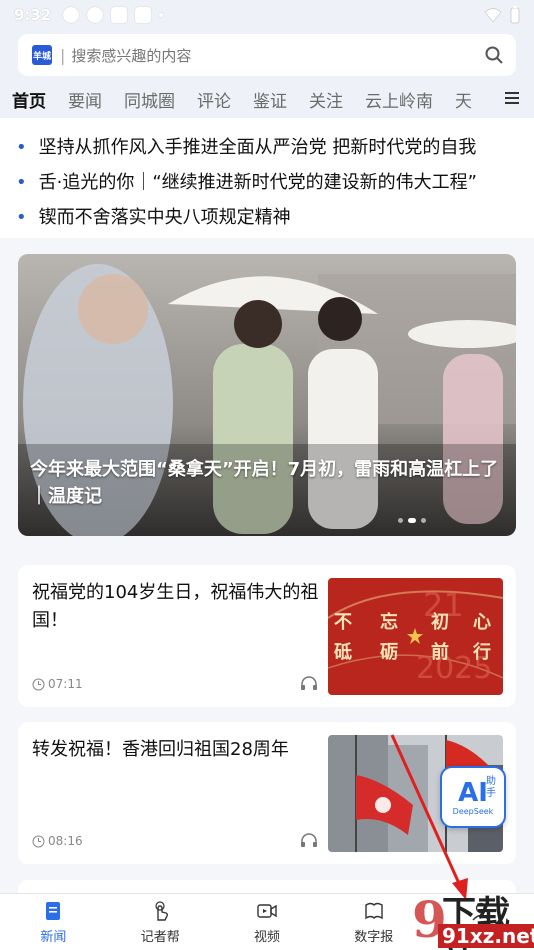  I want to click on headline-item: • 舌·追光的你｜“继续推进新时代党的建设新的伟大工程”, so click(271, 181).